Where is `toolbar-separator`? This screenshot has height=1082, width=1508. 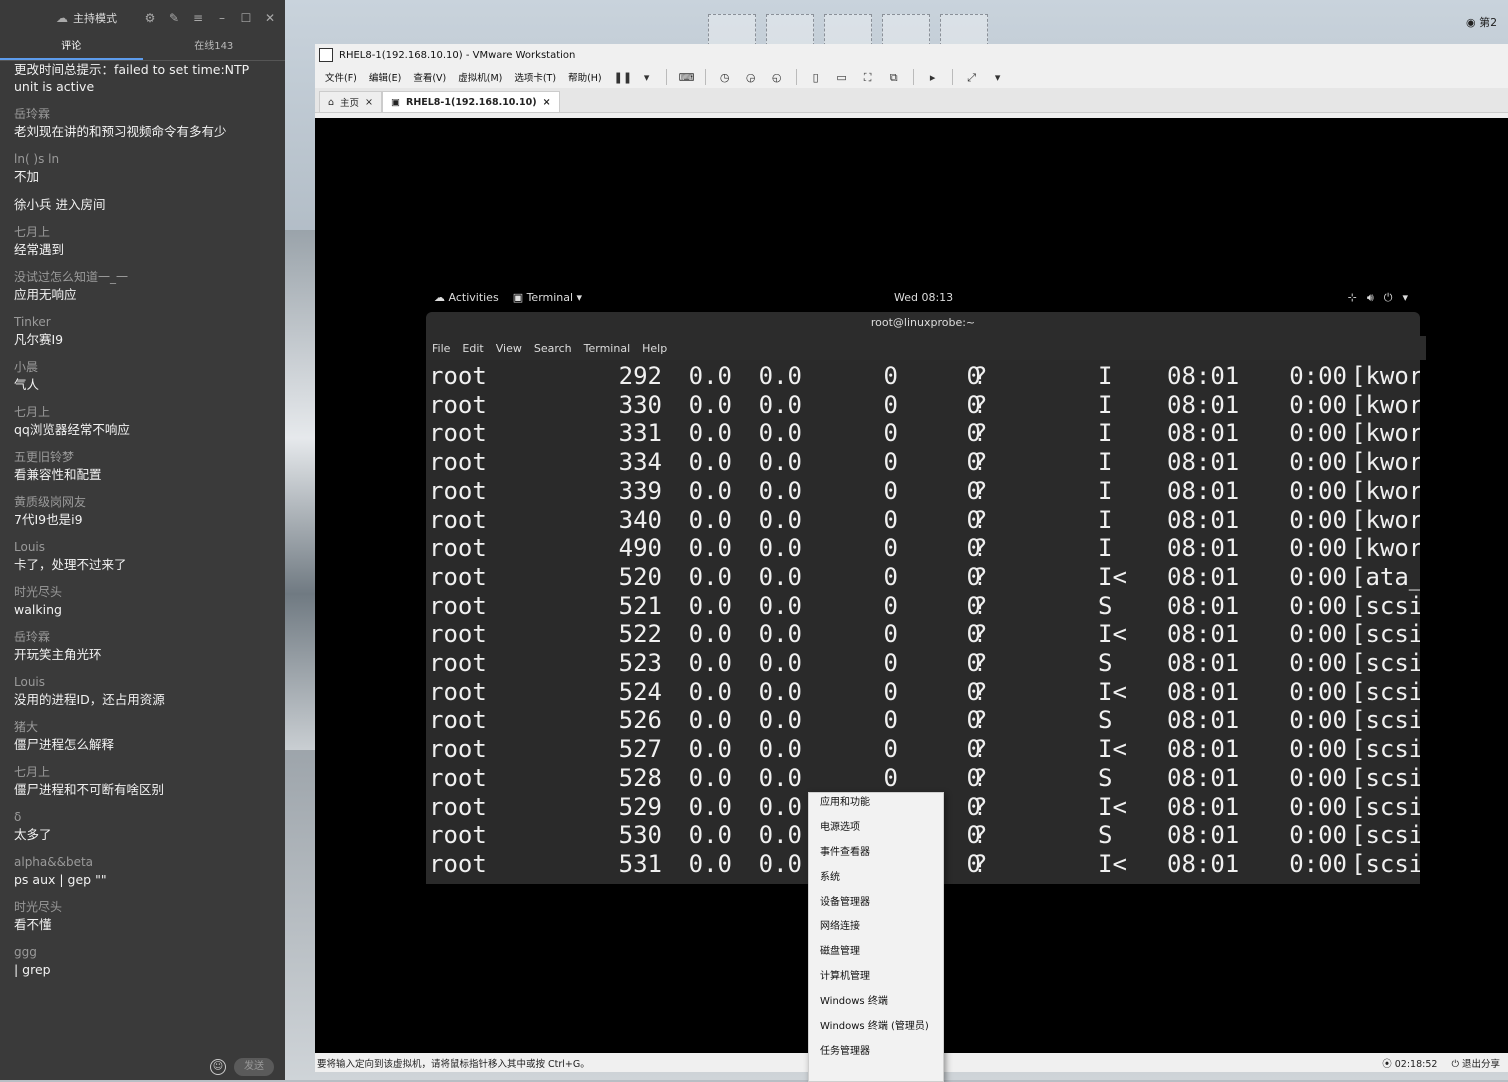
toolbar-separator is located at coordinates (796, 77).